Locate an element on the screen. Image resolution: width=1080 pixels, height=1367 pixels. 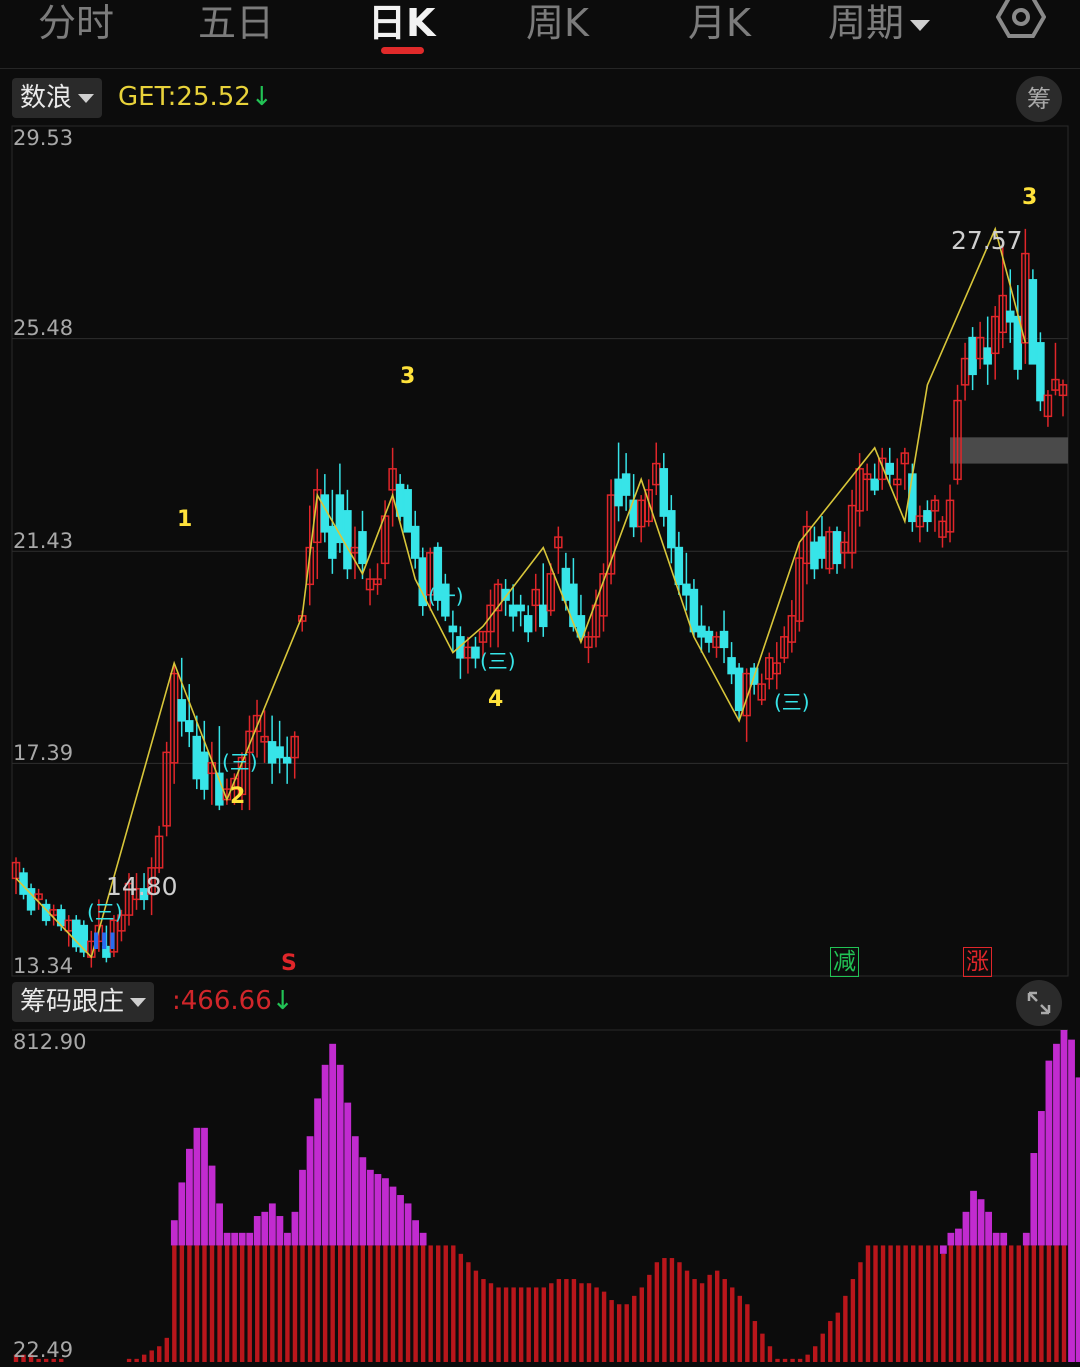
sub-axis-bottom: 22.49 is located at coordinates (43, 1350).